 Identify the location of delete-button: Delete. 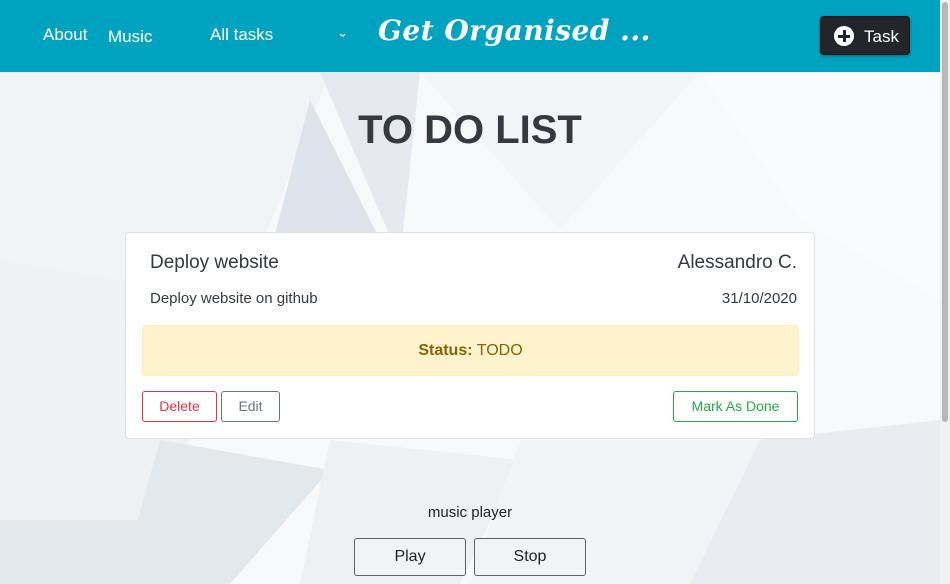
(179, 406).